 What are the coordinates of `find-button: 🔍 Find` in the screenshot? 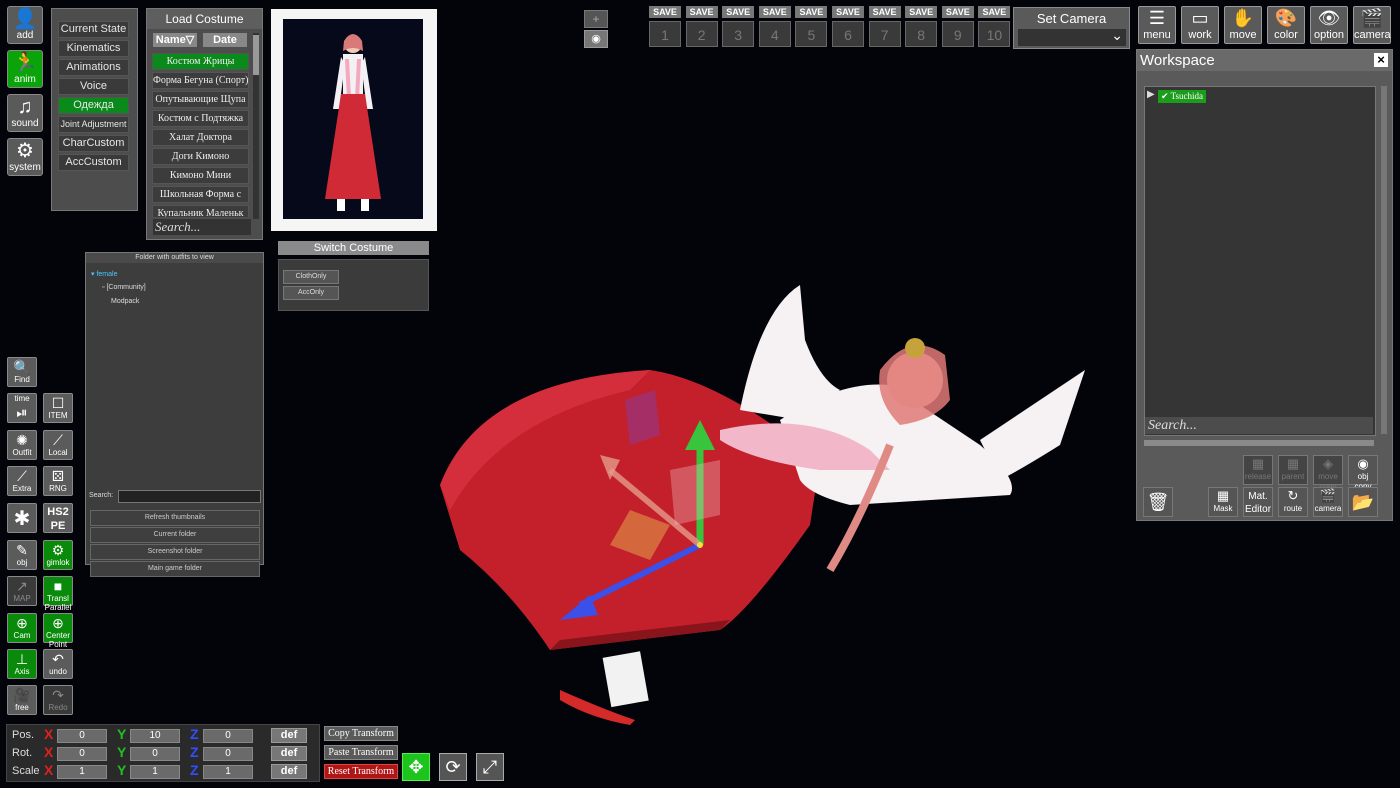 It's located at (22, 372).